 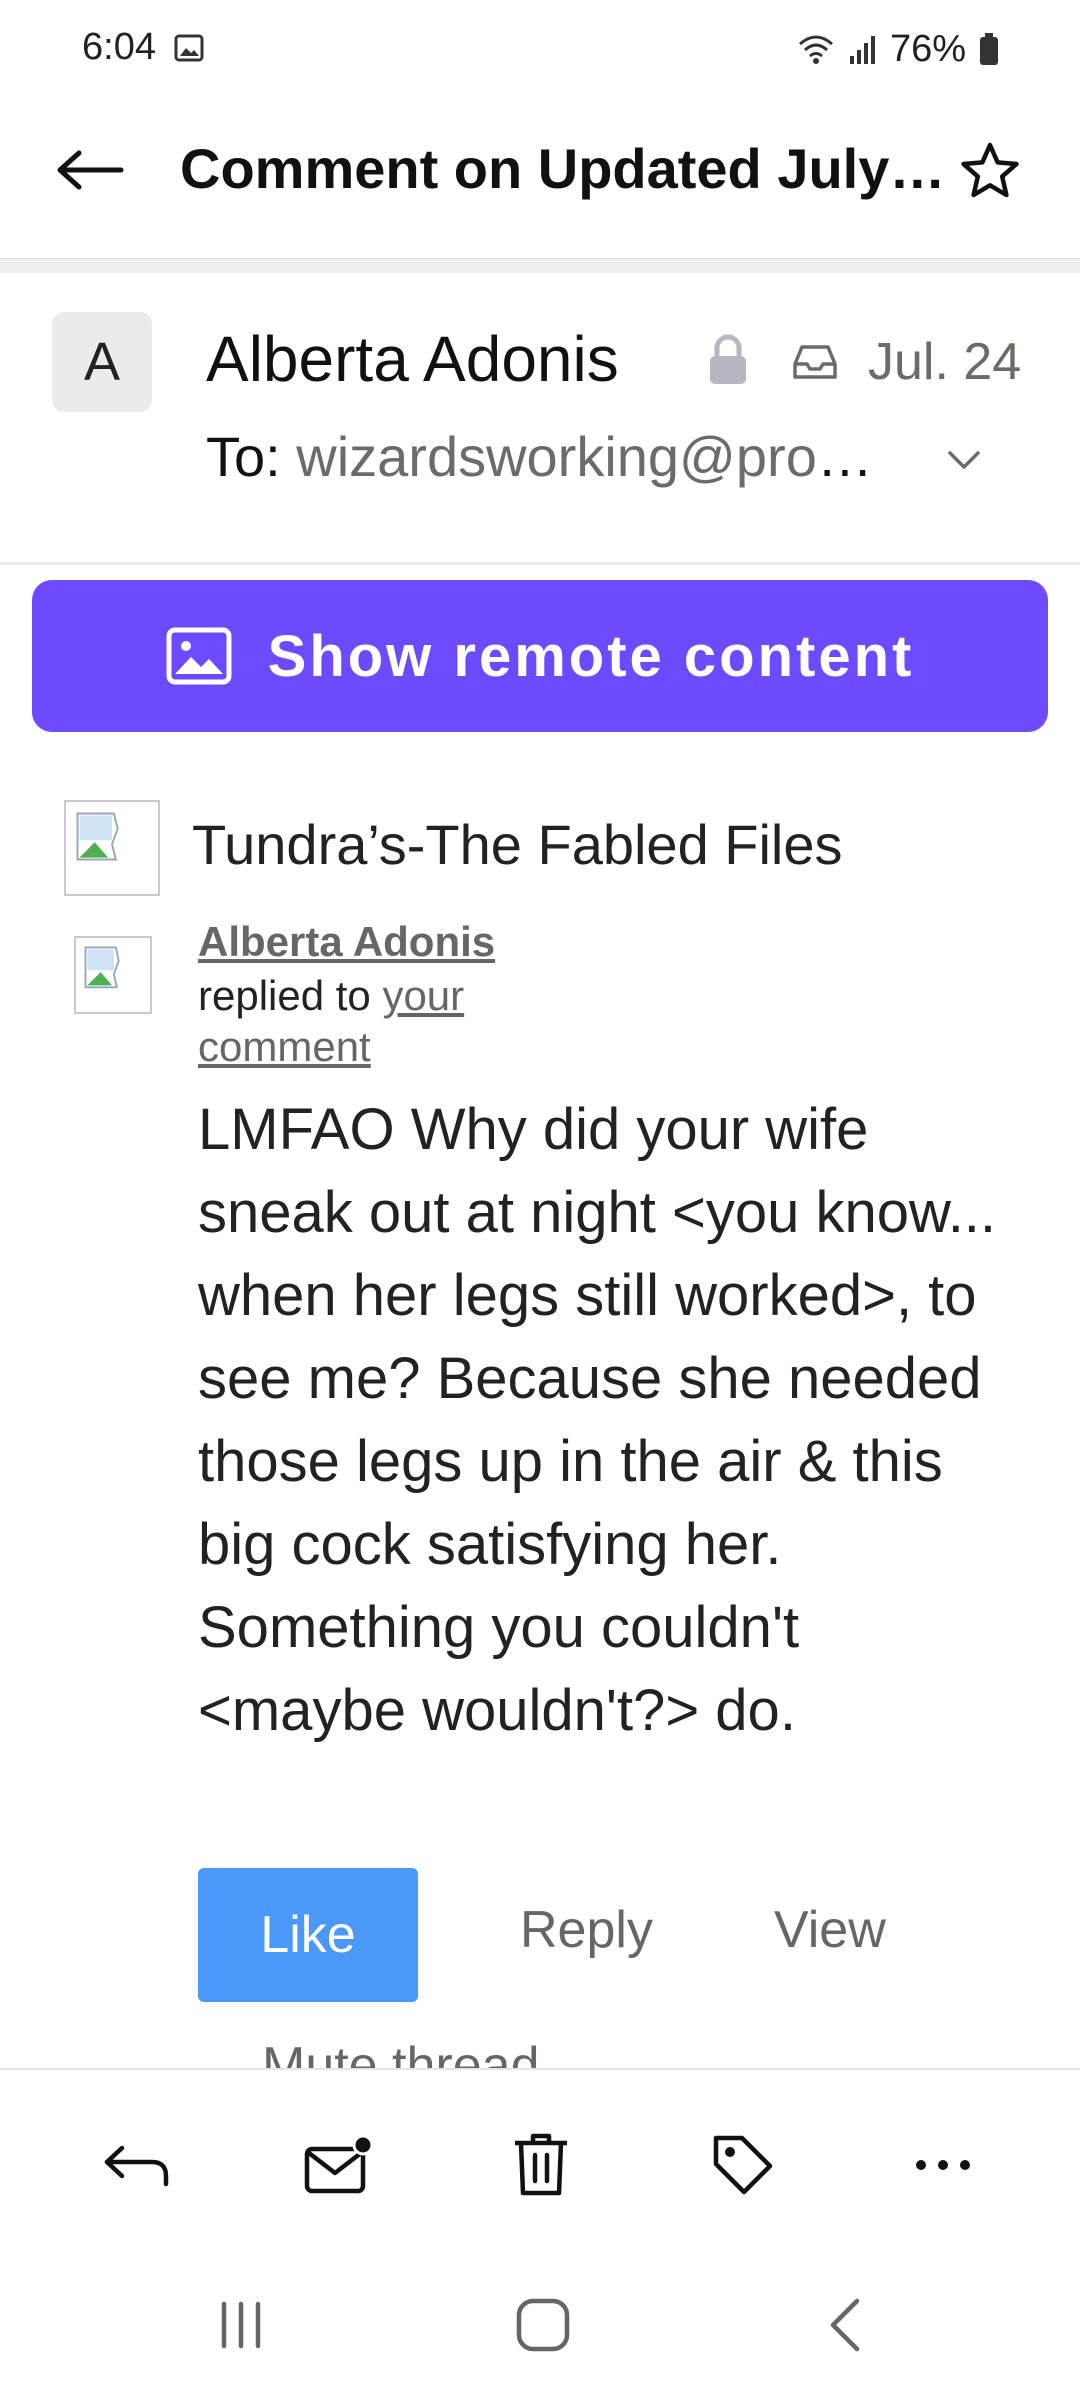 I want to click on more-options-button, so click(x=943, y=2165).